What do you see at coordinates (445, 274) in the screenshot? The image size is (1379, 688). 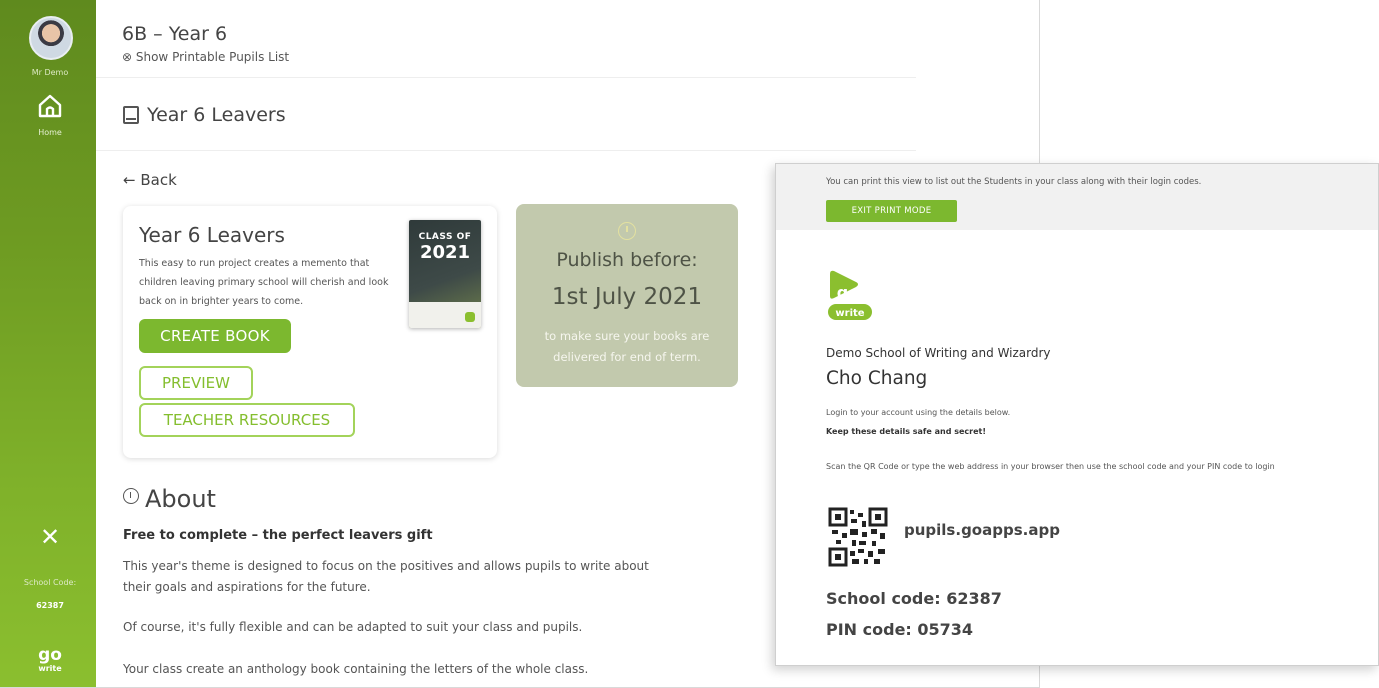 I see `book-cover-image: CLASS OF 2021` at bounding box center [445, 274].